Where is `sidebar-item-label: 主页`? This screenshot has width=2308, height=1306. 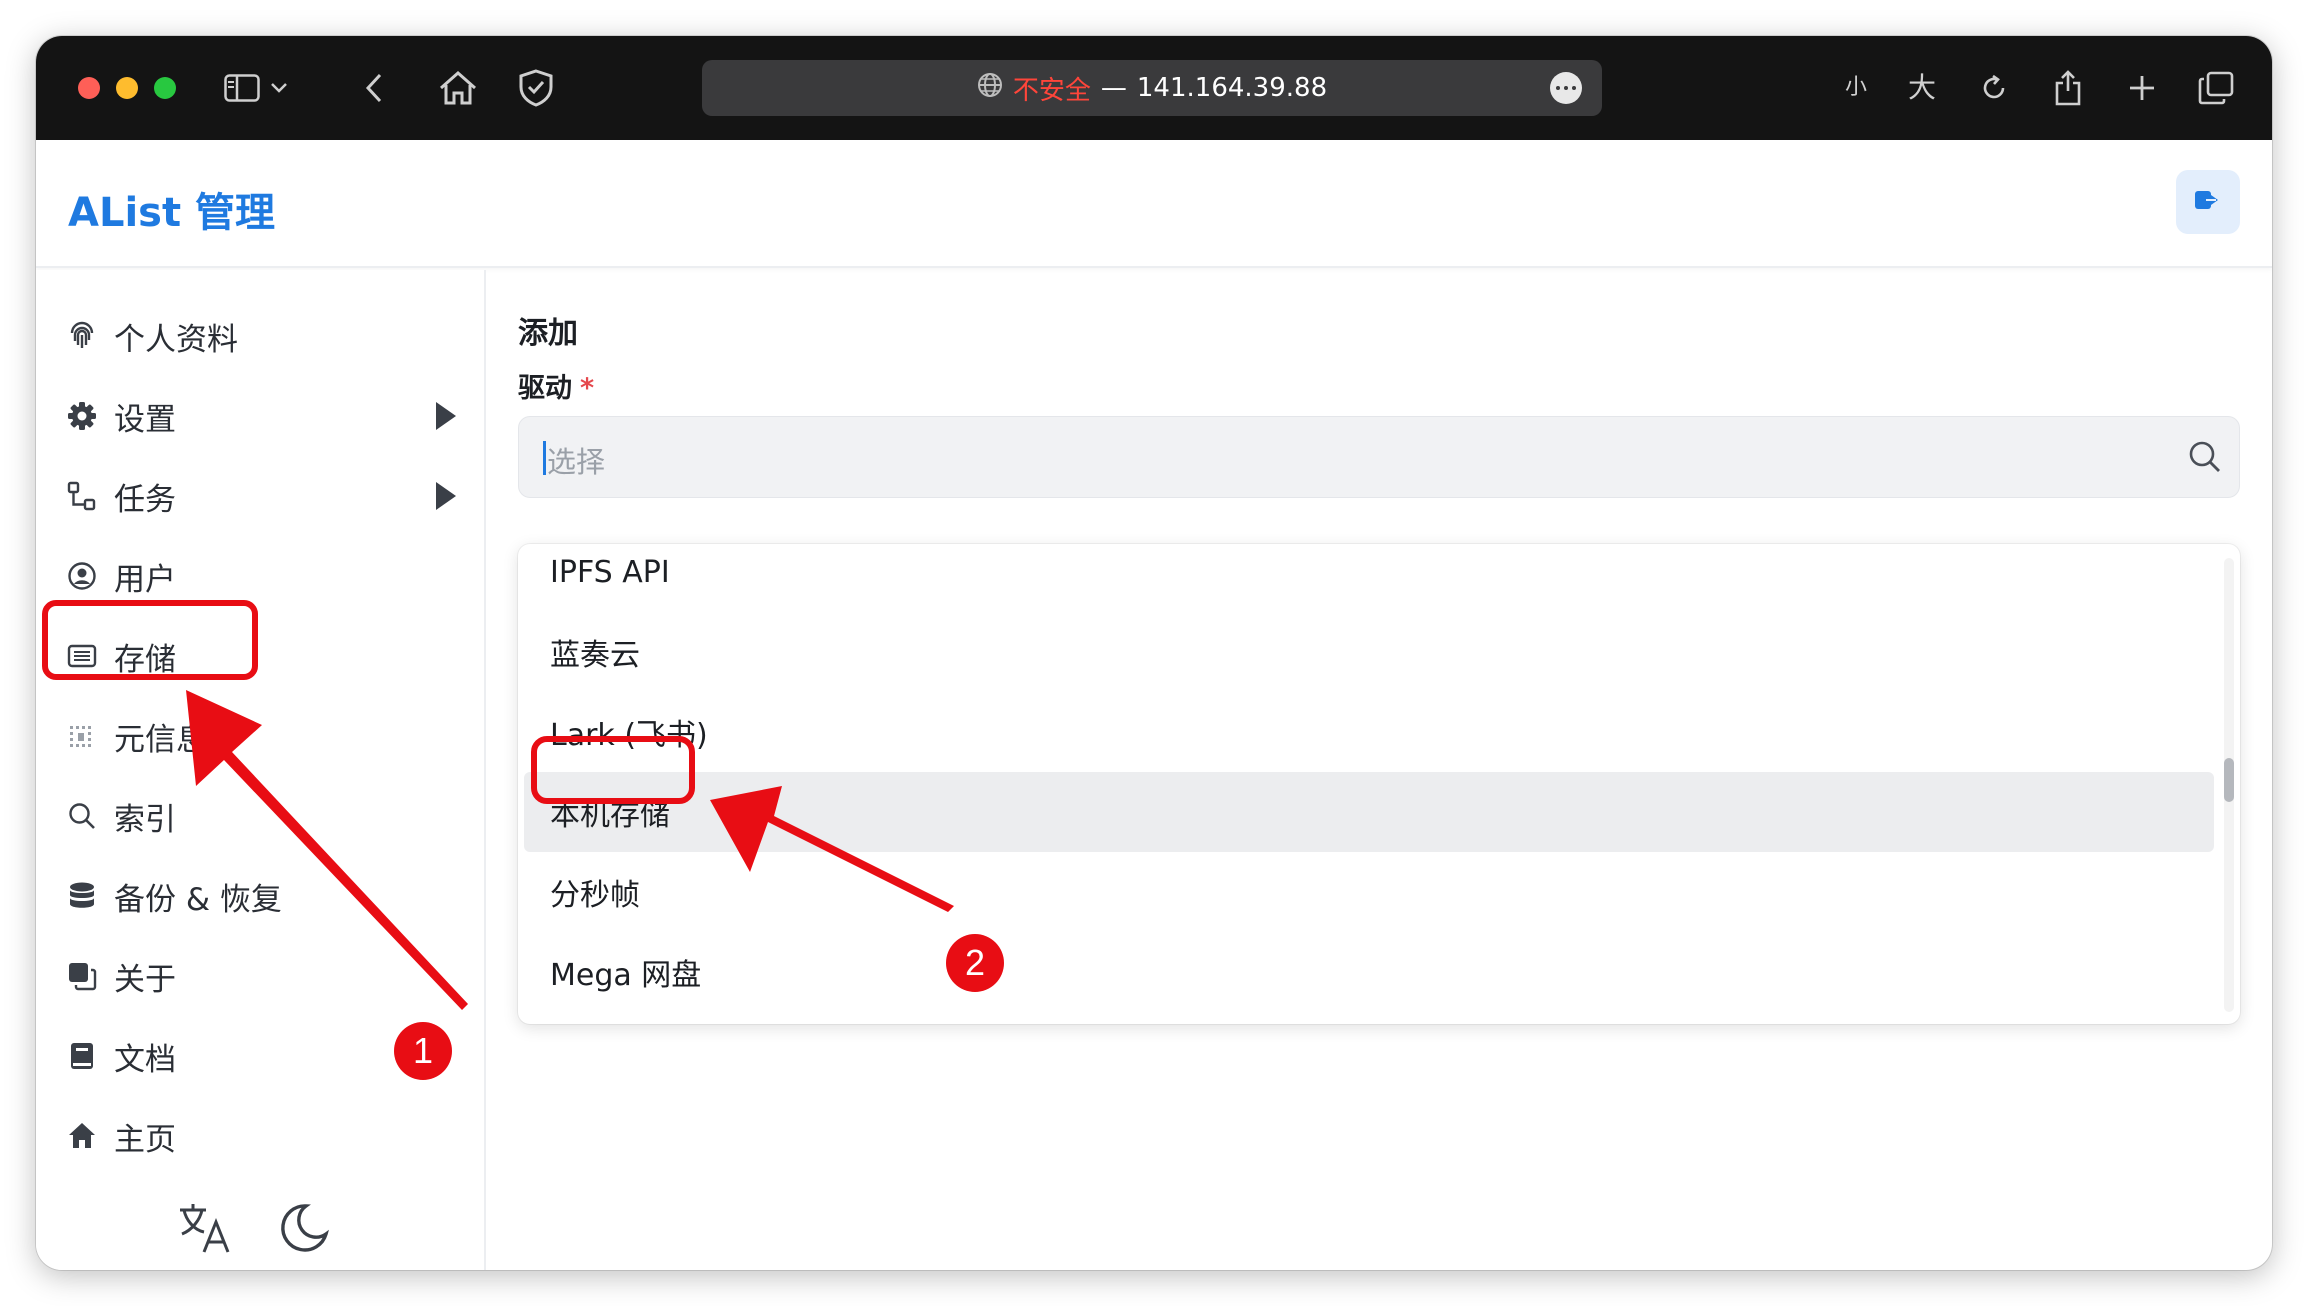
sidebar-item-label: 主页 is located at coordinates (145, 1139).